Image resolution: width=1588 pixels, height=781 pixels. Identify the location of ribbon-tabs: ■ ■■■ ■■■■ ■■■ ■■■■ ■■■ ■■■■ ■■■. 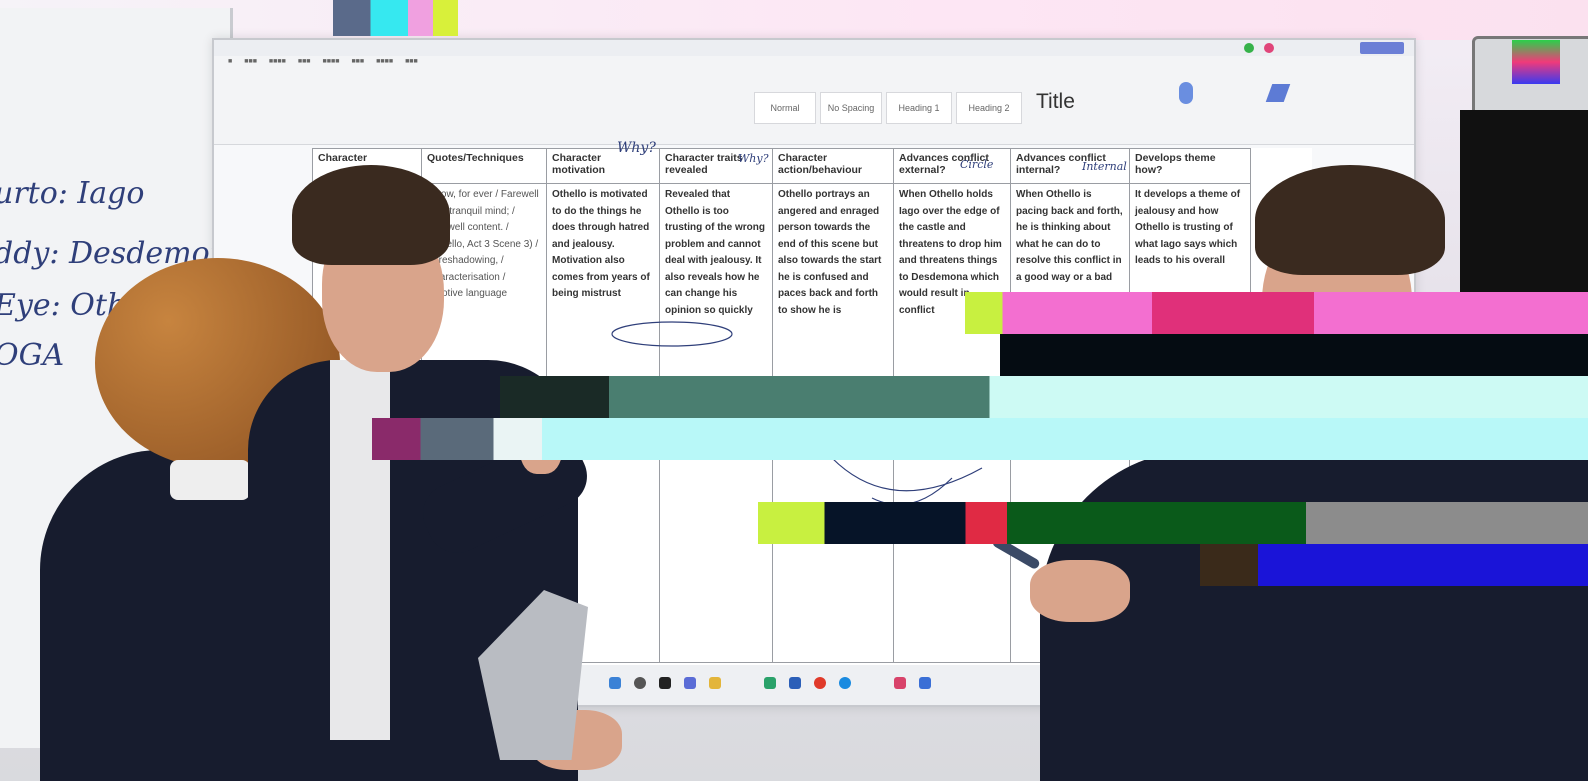
(323, 61).